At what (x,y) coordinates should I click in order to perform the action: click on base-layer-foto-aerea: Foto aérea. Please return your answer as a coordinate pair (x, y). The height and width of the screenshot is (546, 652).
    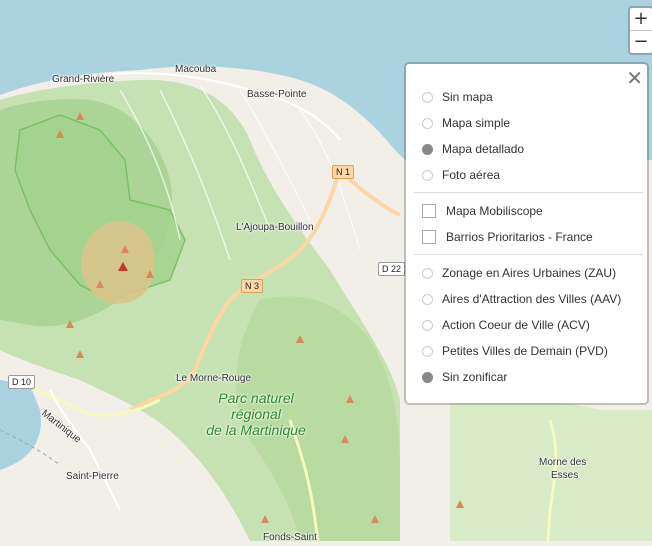
    Looking at the image, I should click on (528, 175).